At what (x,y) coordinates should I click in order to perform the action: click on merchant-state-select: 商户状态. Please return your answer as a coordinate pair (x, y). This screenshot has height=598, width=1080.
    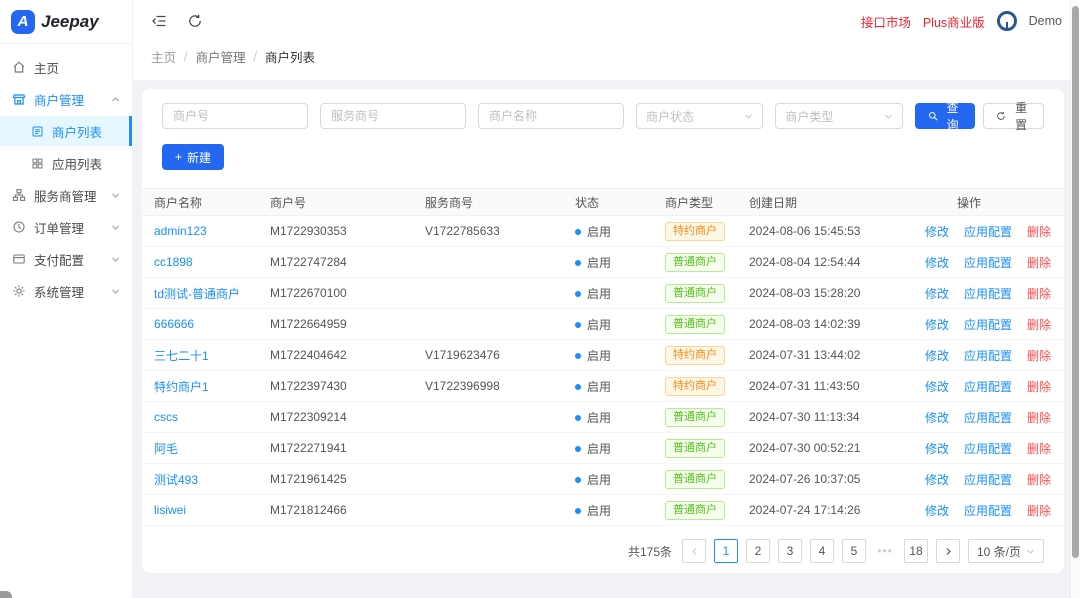
    Looking at the image, I should click on (700, 116).